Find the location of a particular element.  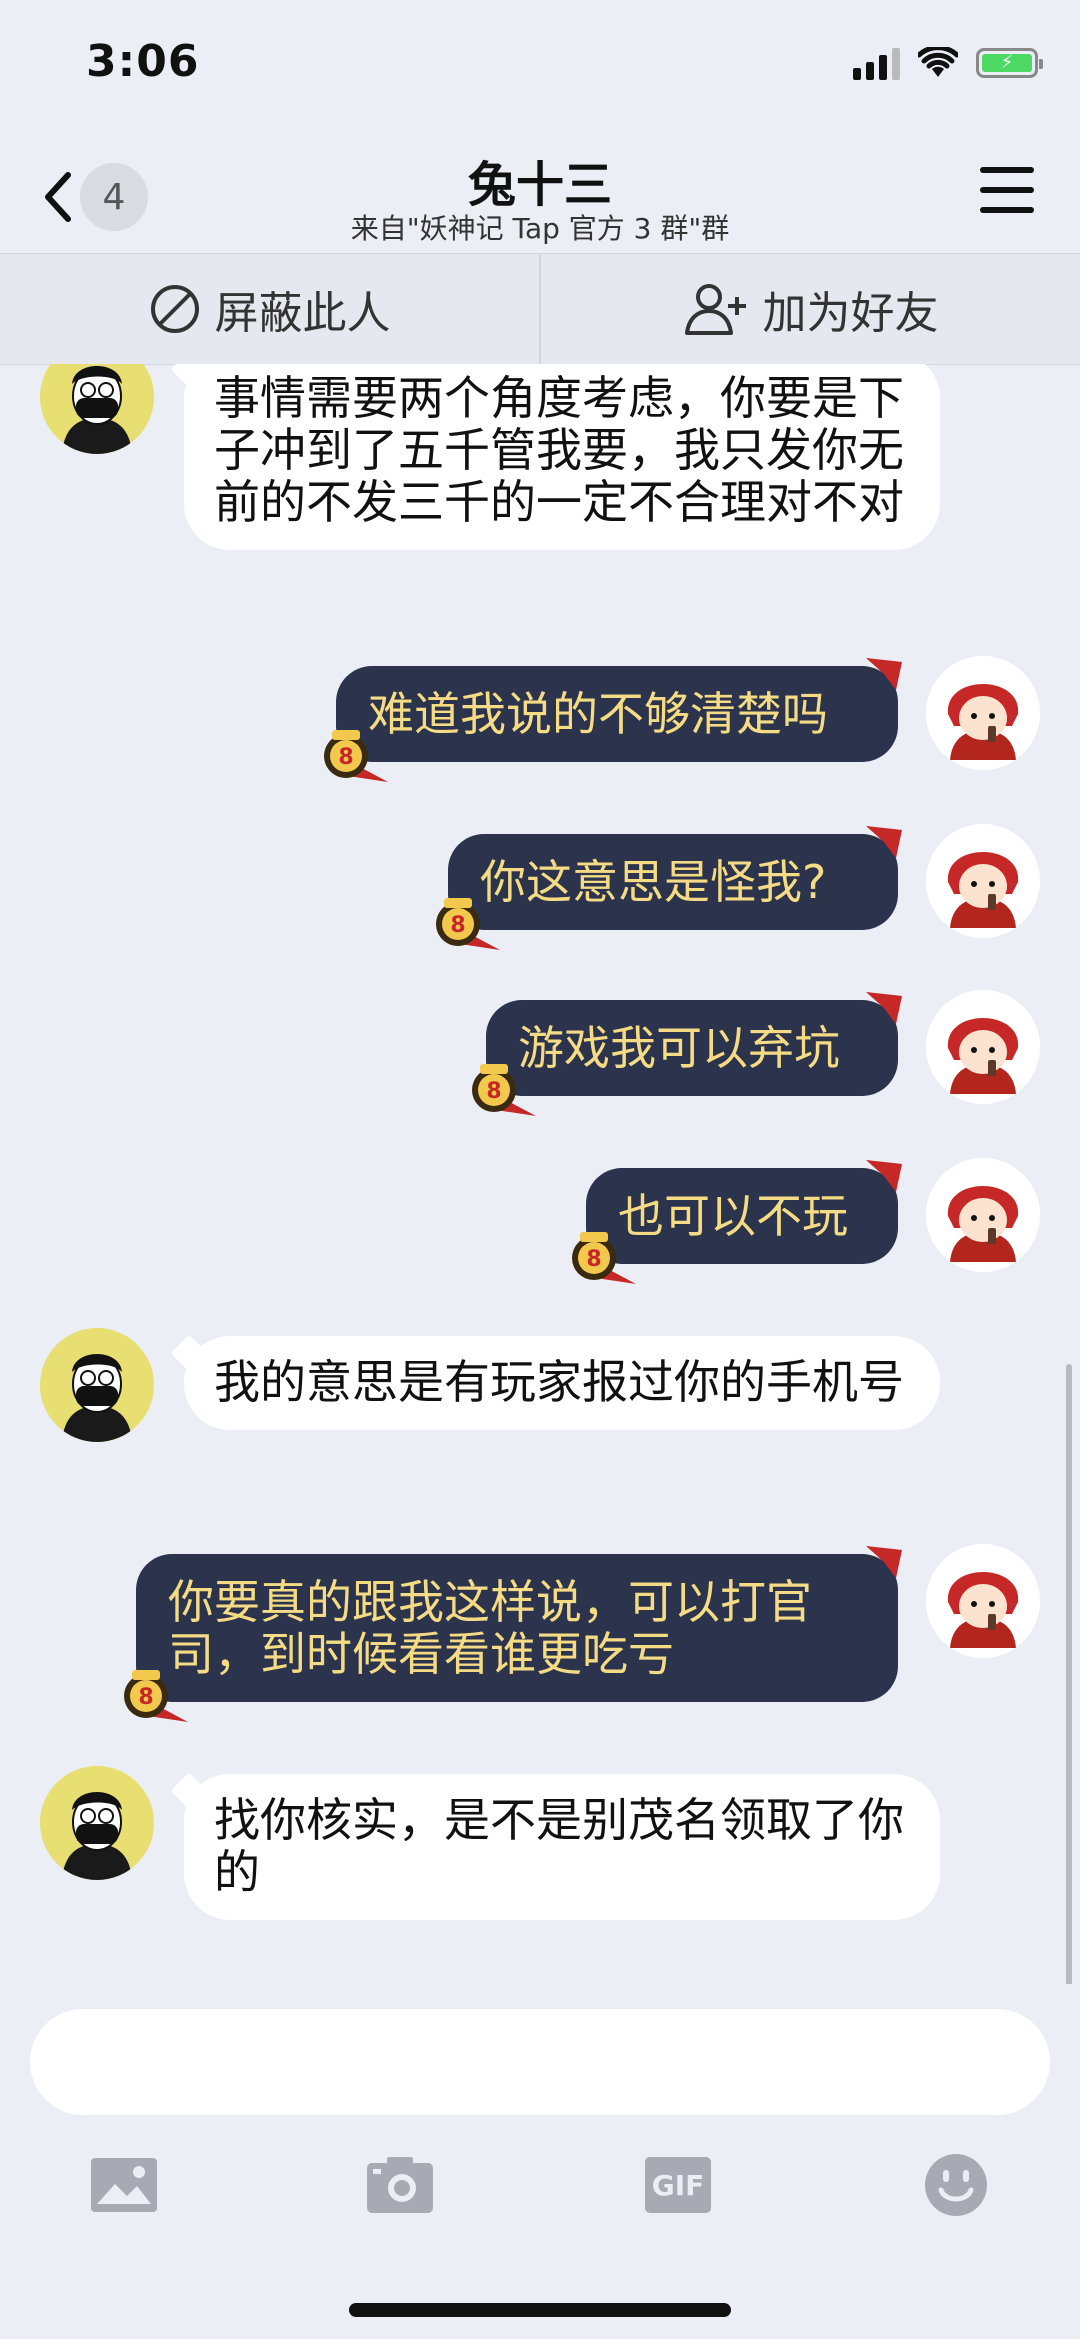

image-icon is located at coordinates (124, 2185).